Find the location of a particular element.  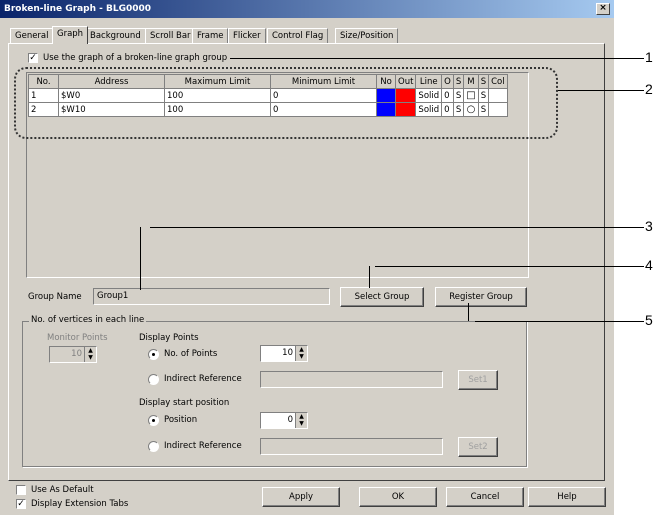

position-label: Position is located at coordinates (181, 420).